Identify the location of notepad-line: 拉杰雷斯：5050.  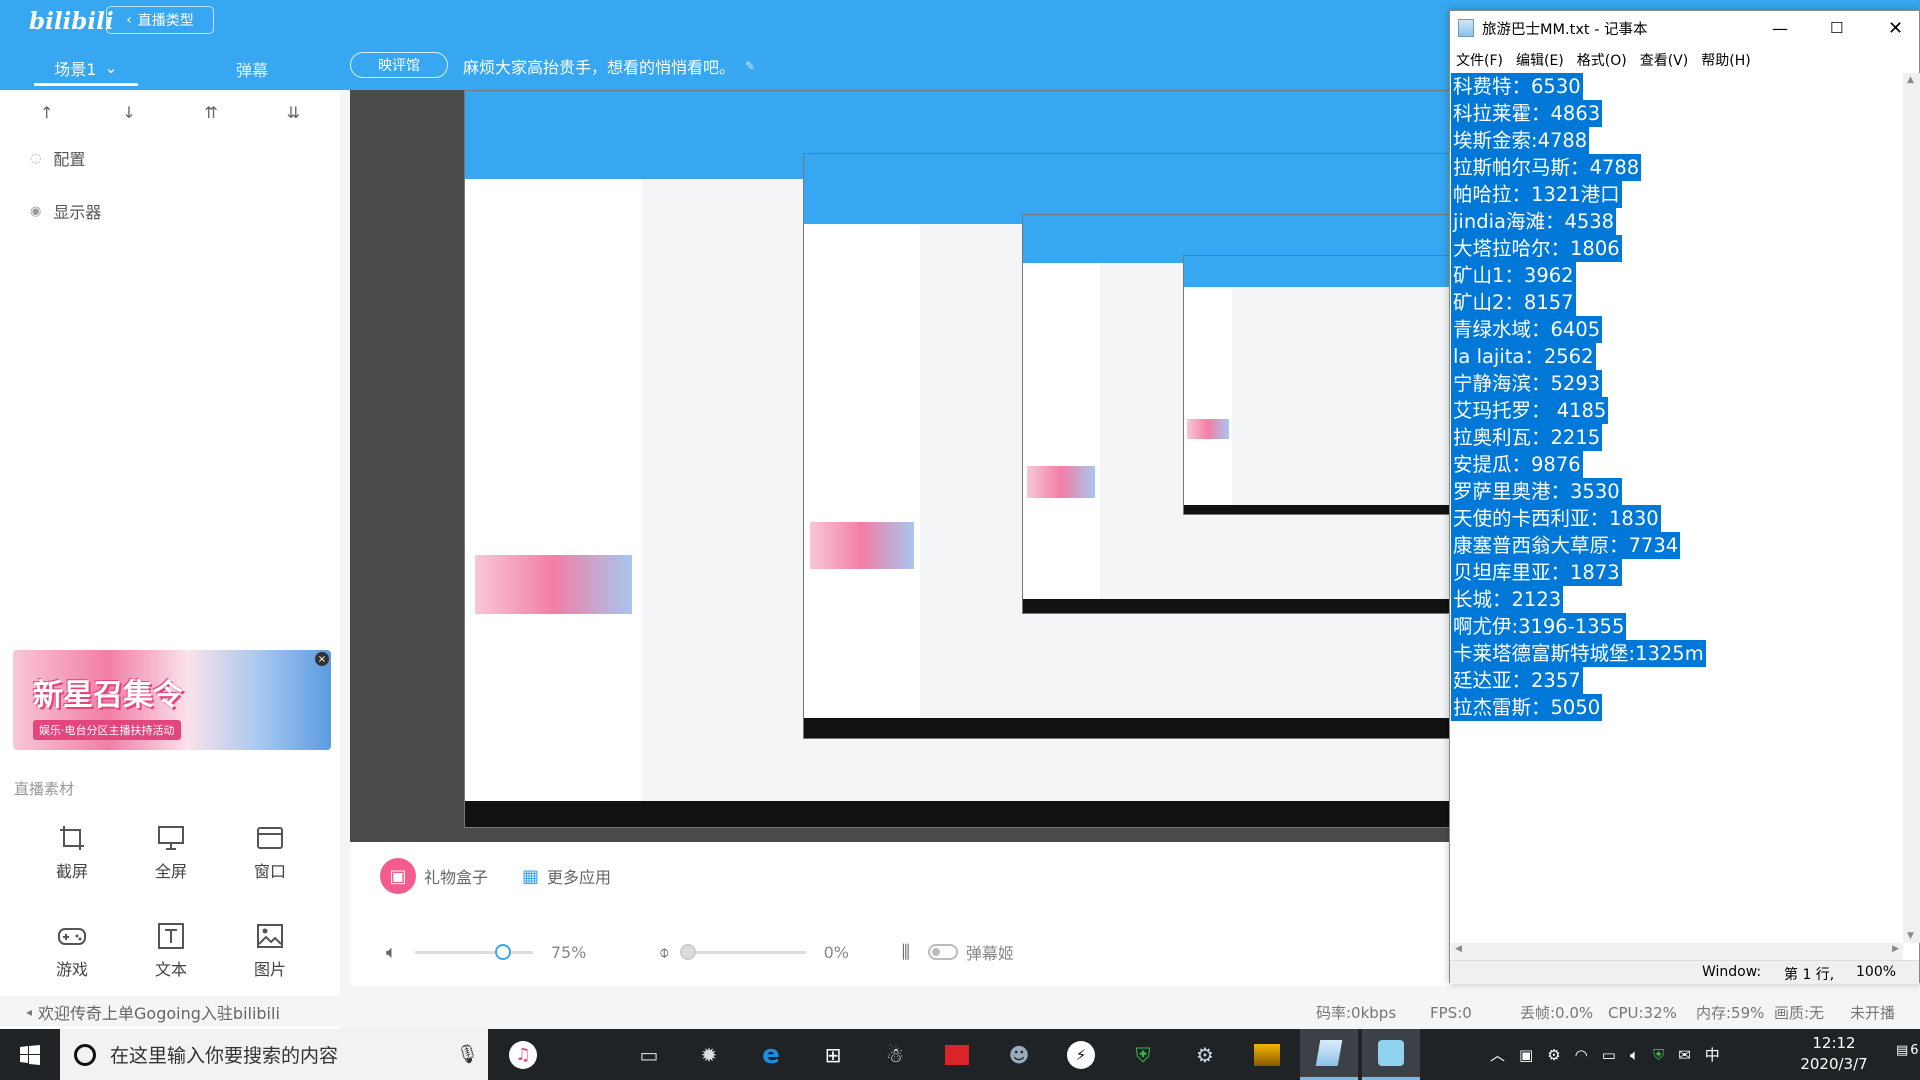
(1527, 707).